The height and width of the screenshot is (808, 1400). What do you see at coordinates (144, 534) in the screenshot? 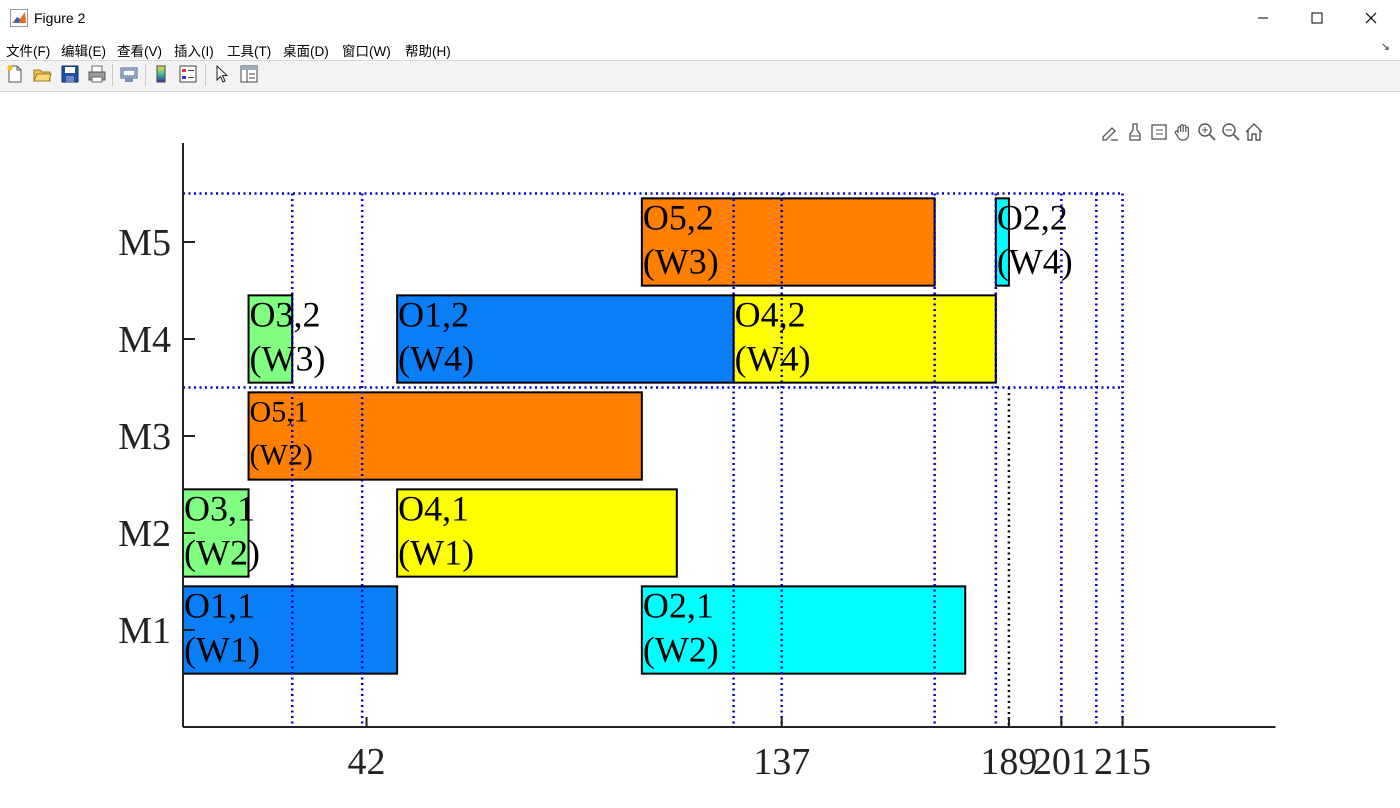
I see `y-tick-label: M2` at bounding box center [144, 534].